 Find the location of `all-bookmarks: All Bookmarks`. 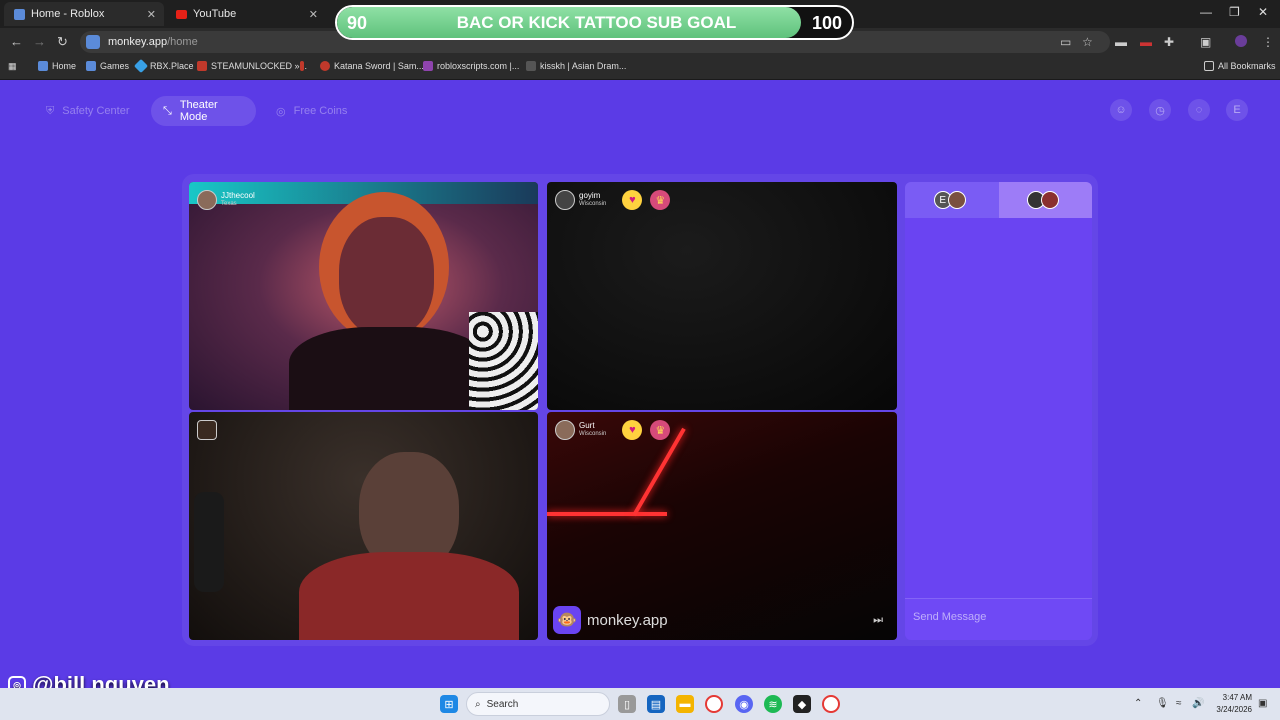

all-bookmarks: All Bookmarks is located at coordinates (1240, 66).